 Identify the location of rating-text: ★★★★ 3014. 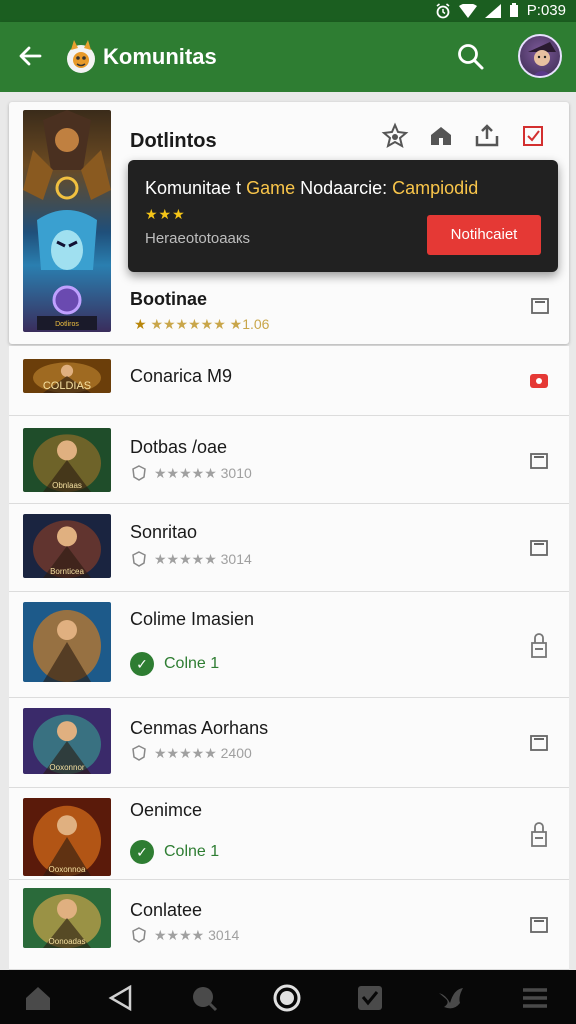
(197, 934).